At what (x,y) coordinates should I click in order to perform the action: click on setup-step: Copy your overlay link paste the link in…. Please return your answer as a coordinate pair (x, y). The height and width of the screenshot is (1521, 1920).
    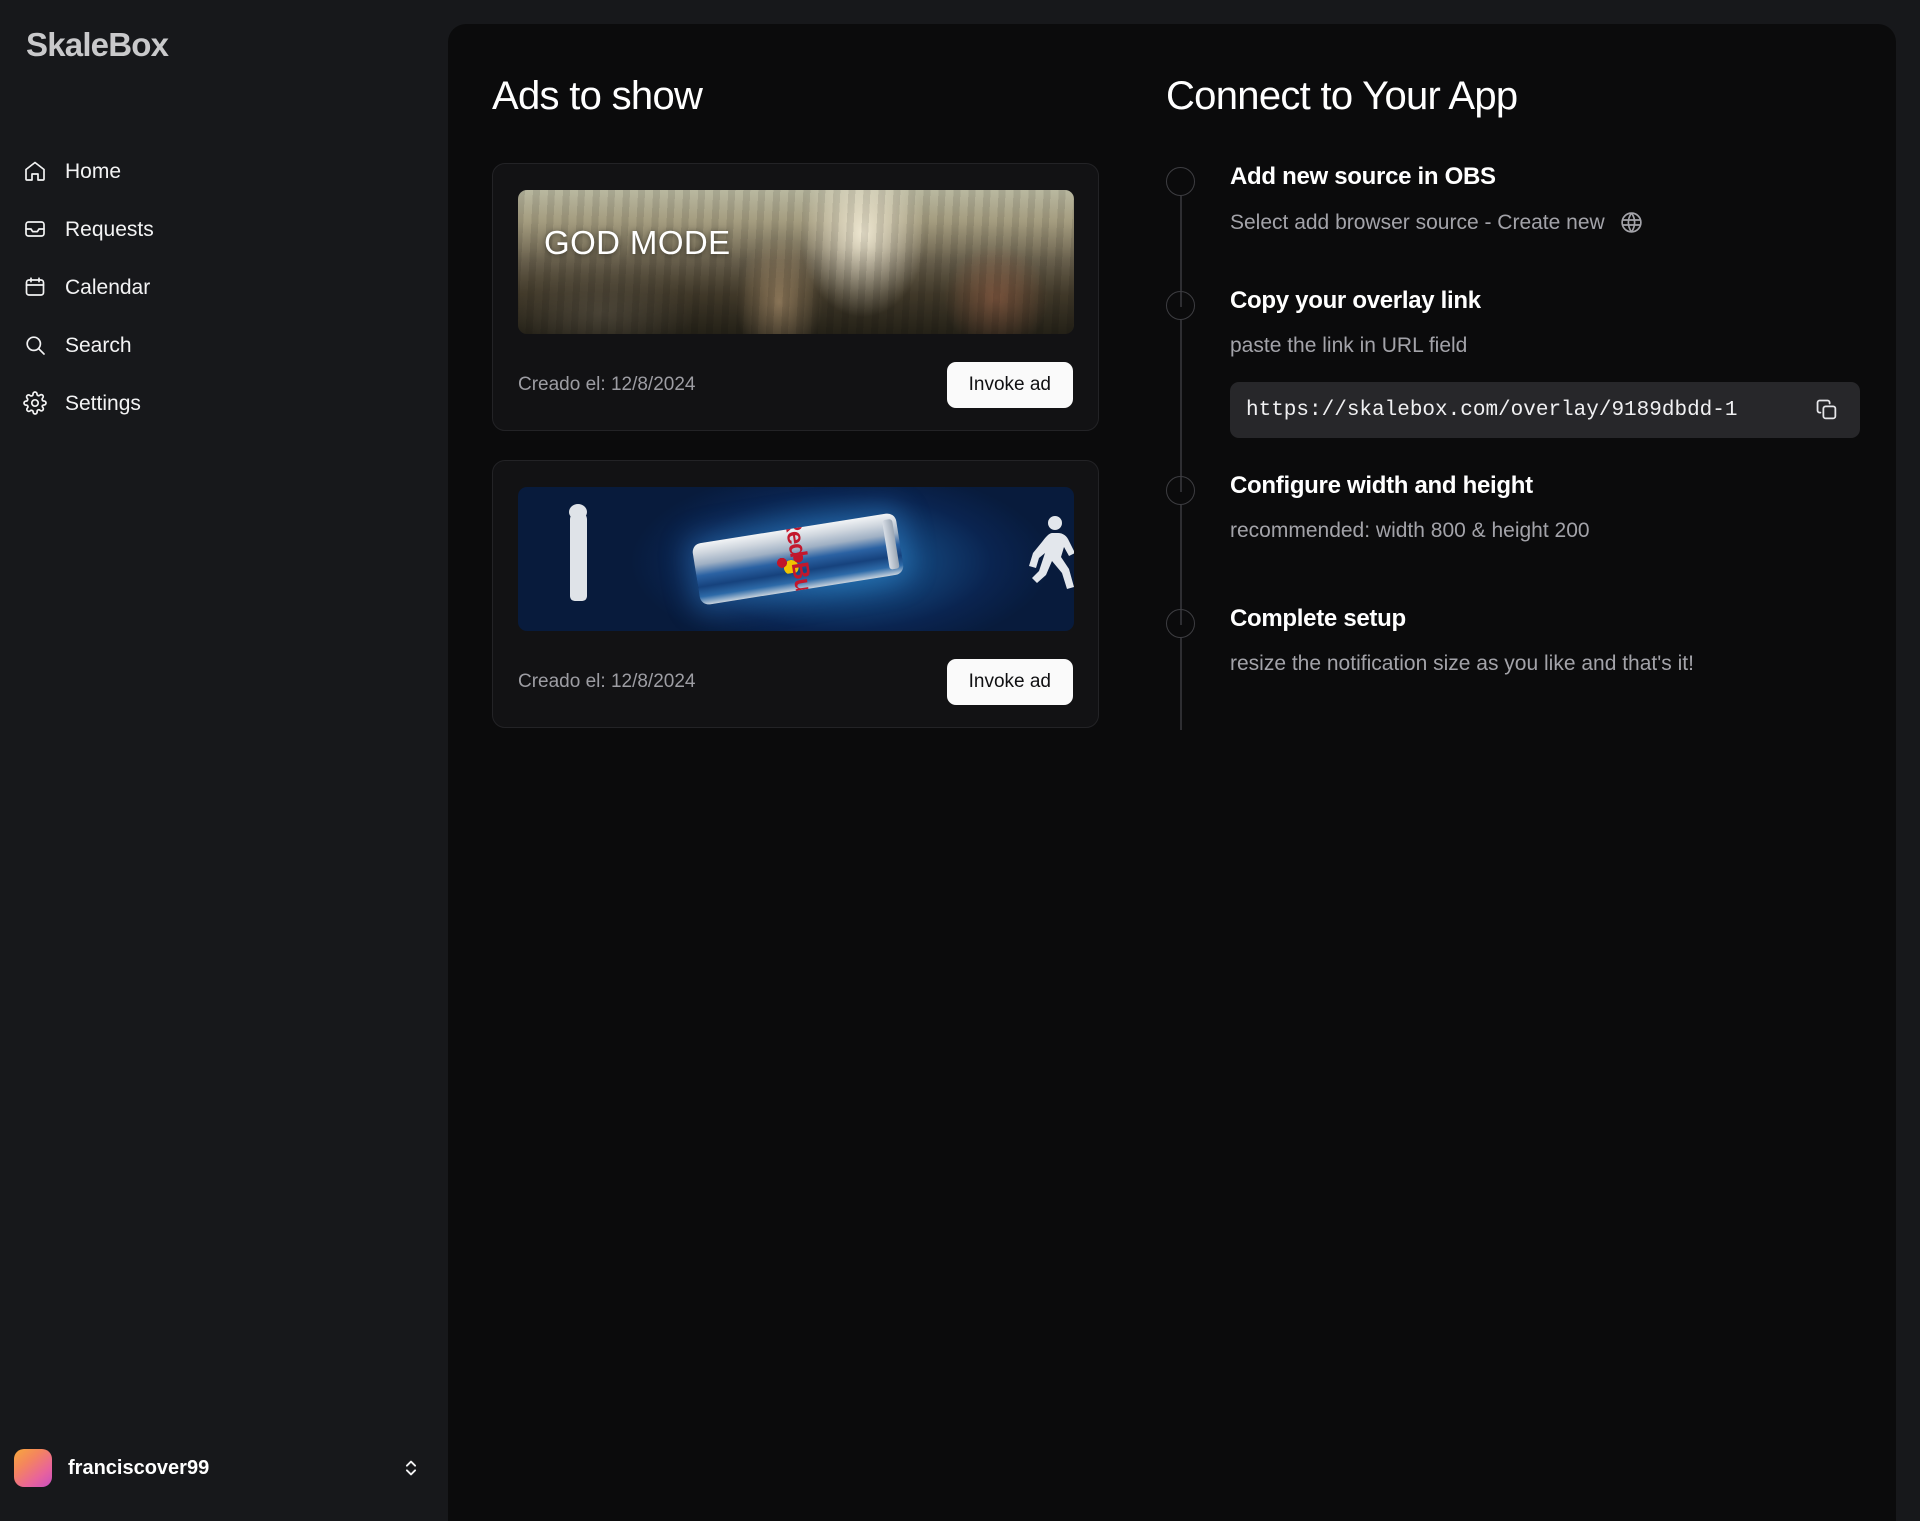
    Looking at the image, I should click on (1513, 389).